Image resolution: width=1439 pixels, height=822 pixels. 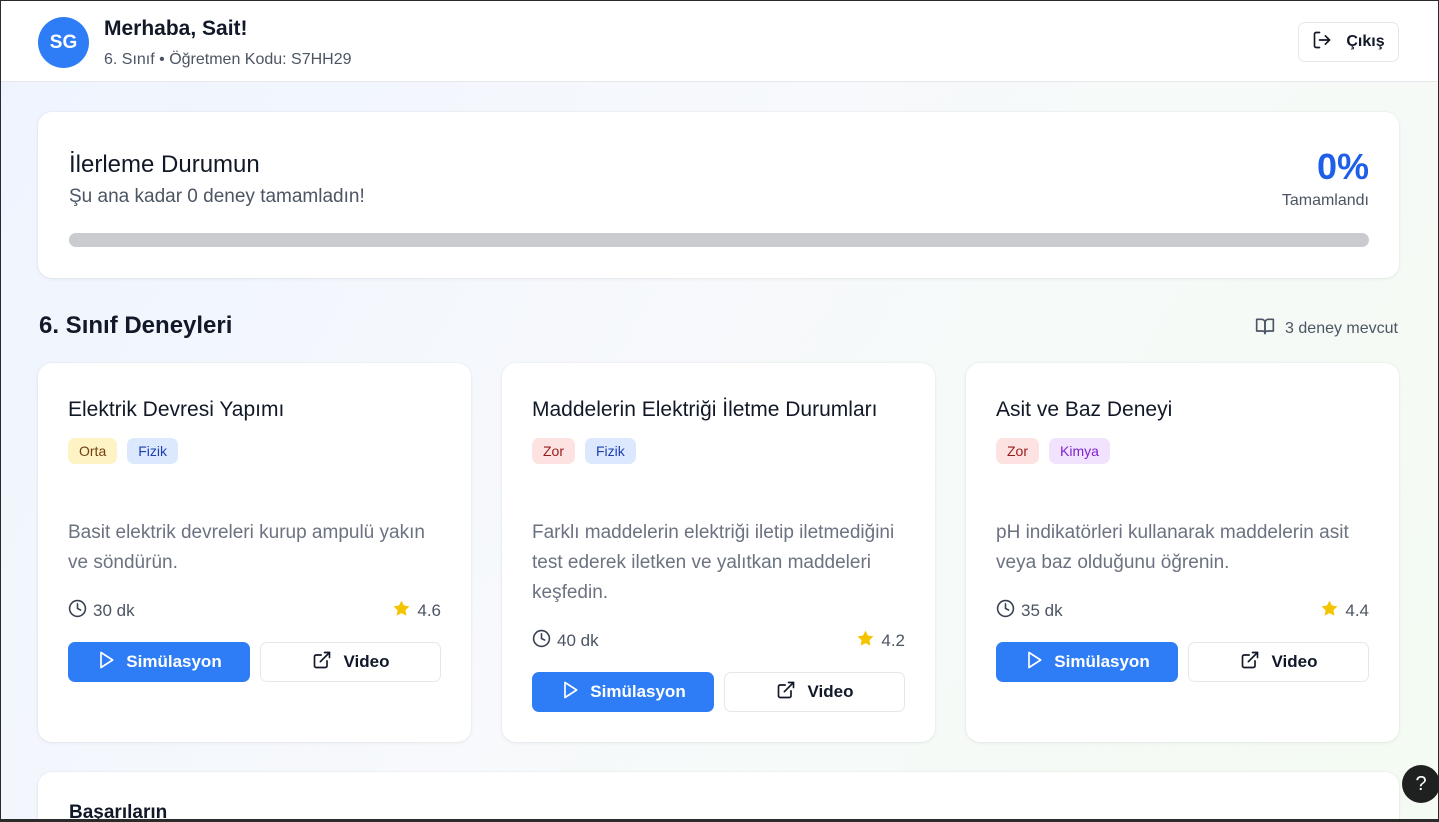 I want to click on experiment-title: Asit ve Baz Deneyi, so click(x=1084, y=409).